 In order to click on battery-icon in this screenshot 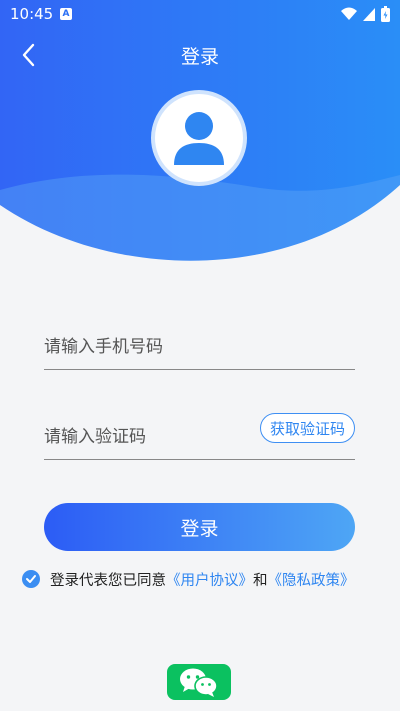, I will do `click(385, 14)`.